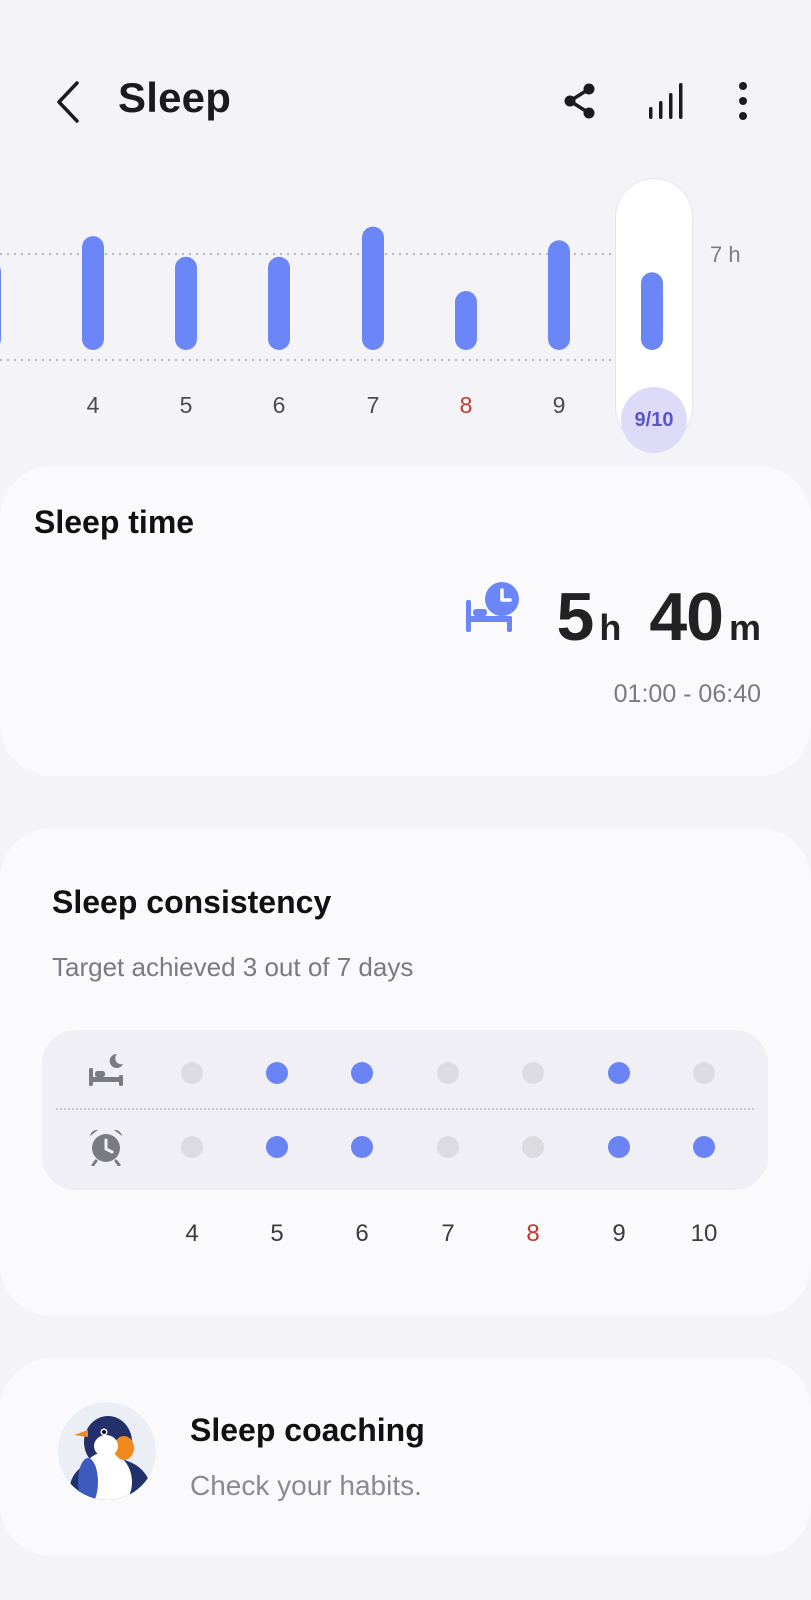  I want to click on consistency-grid, so click(405, 1110).